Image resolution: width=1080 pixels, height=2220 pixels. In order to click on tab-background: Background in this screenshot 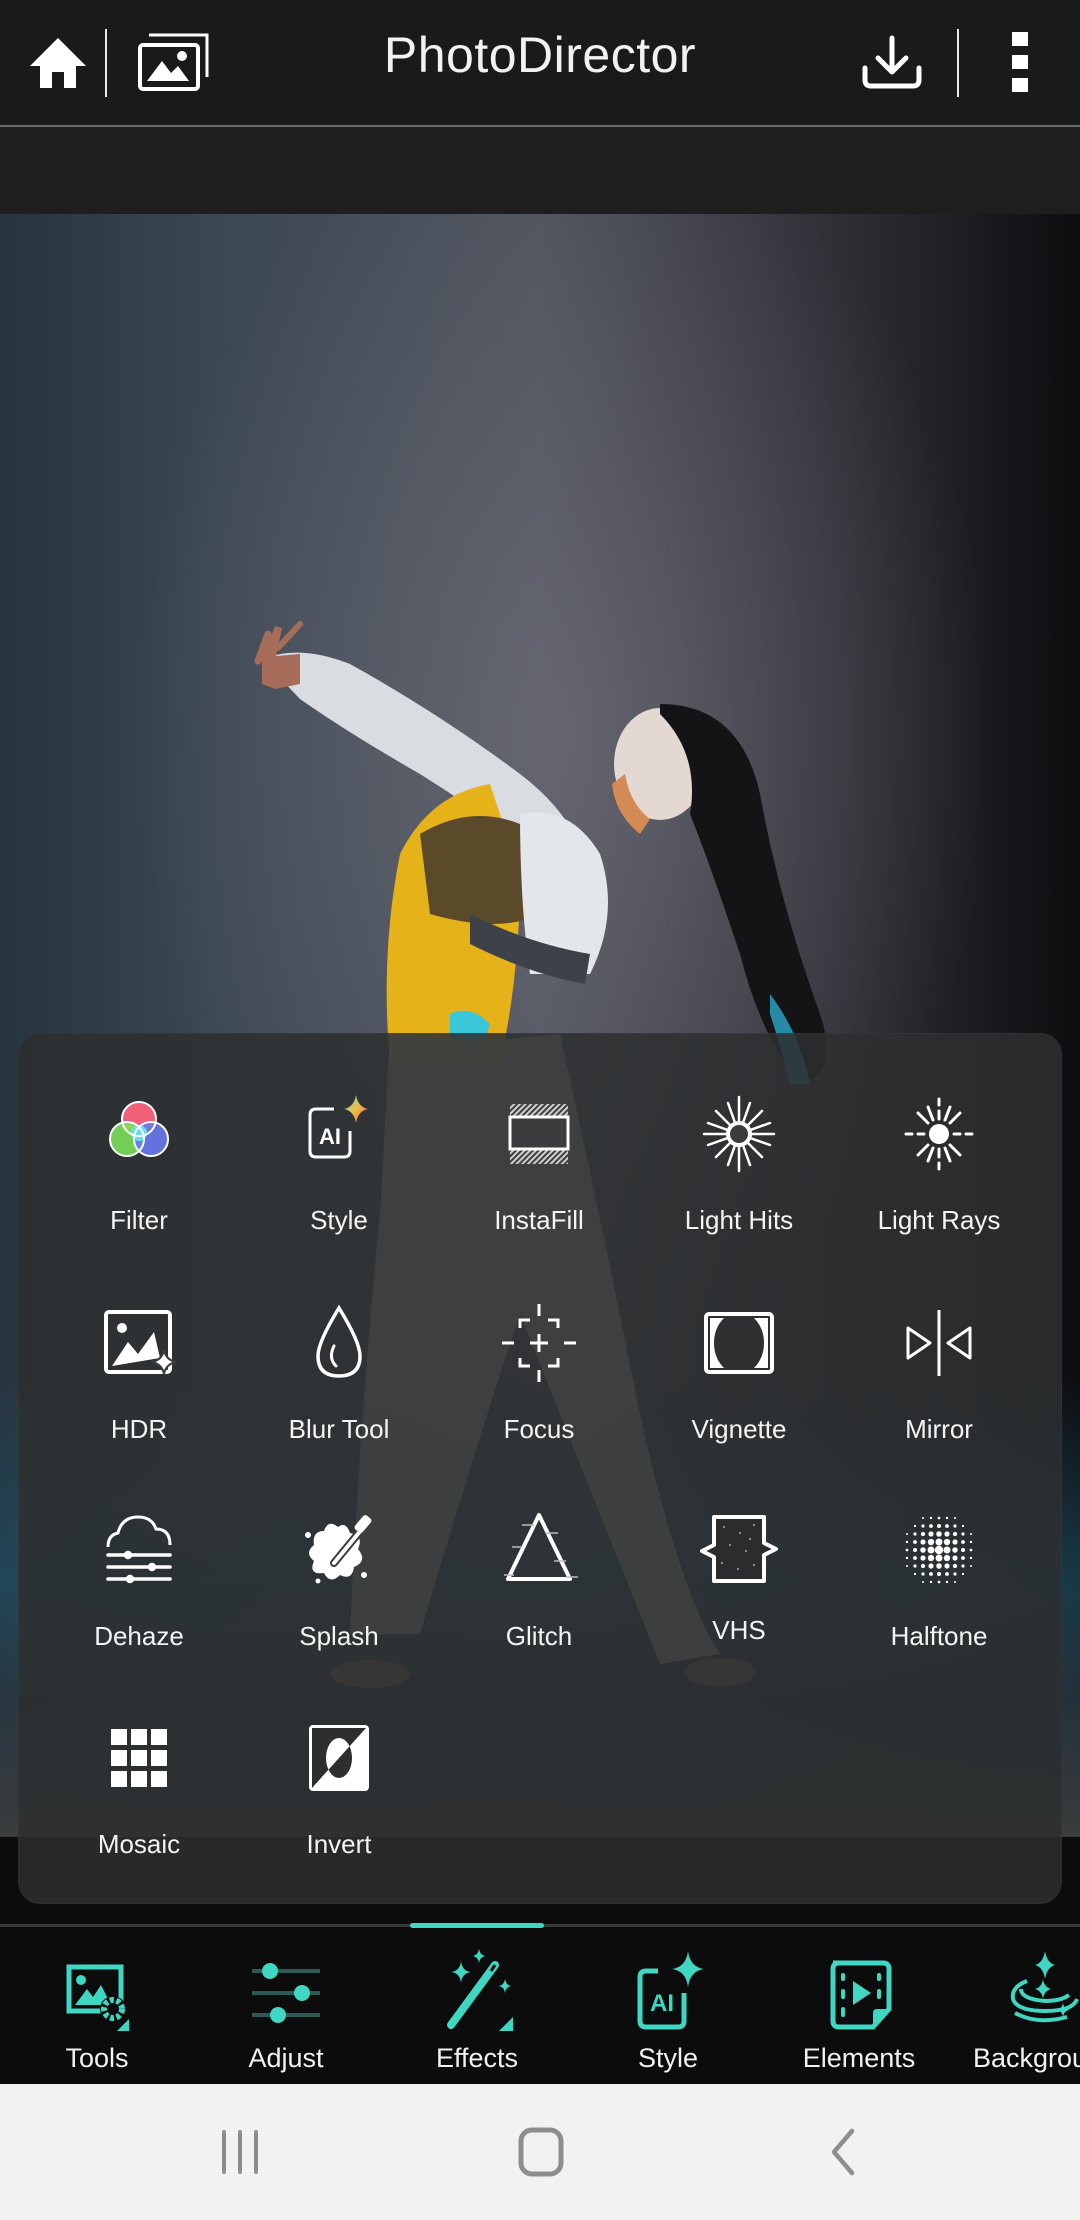, I will do `click(1015, 2005)`.